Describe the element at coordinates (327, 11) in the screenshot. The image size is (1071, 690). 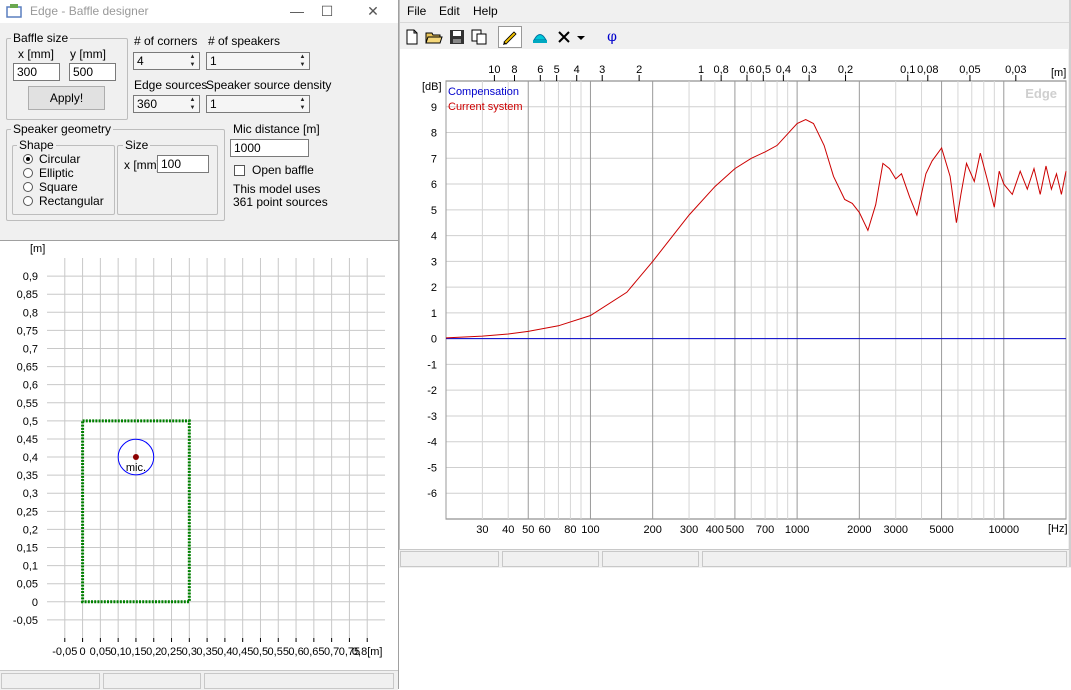
I see `maximize-button: ☐` at that location.